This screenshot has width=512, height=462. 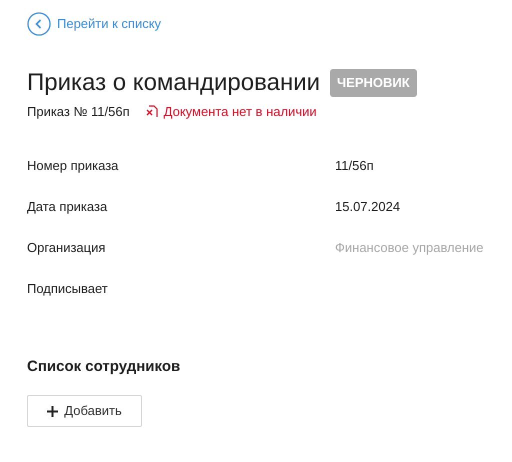 What do you see at coordinates (104, 366) in the screenshot?
I see `section-title: Список сотрудников` at bounding box center [104, 366].